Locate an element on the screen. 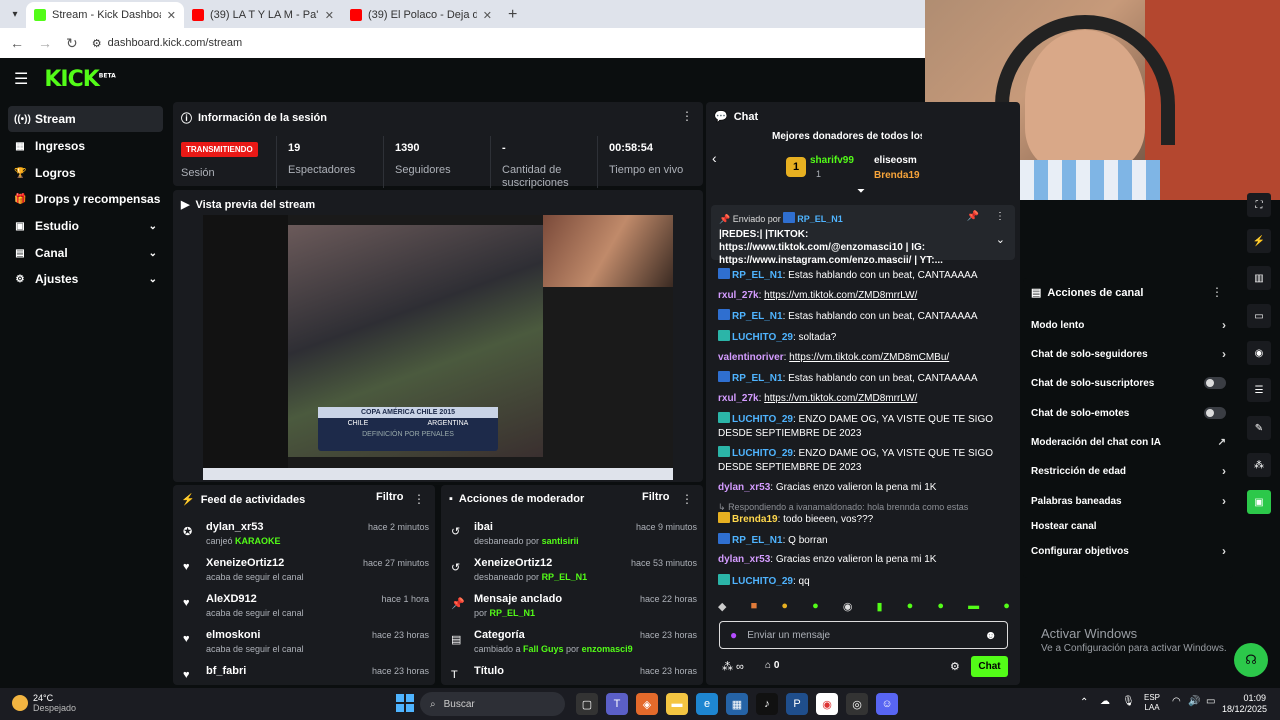  language-indicator: ESP LAA is located at coordinates (1152, 703).